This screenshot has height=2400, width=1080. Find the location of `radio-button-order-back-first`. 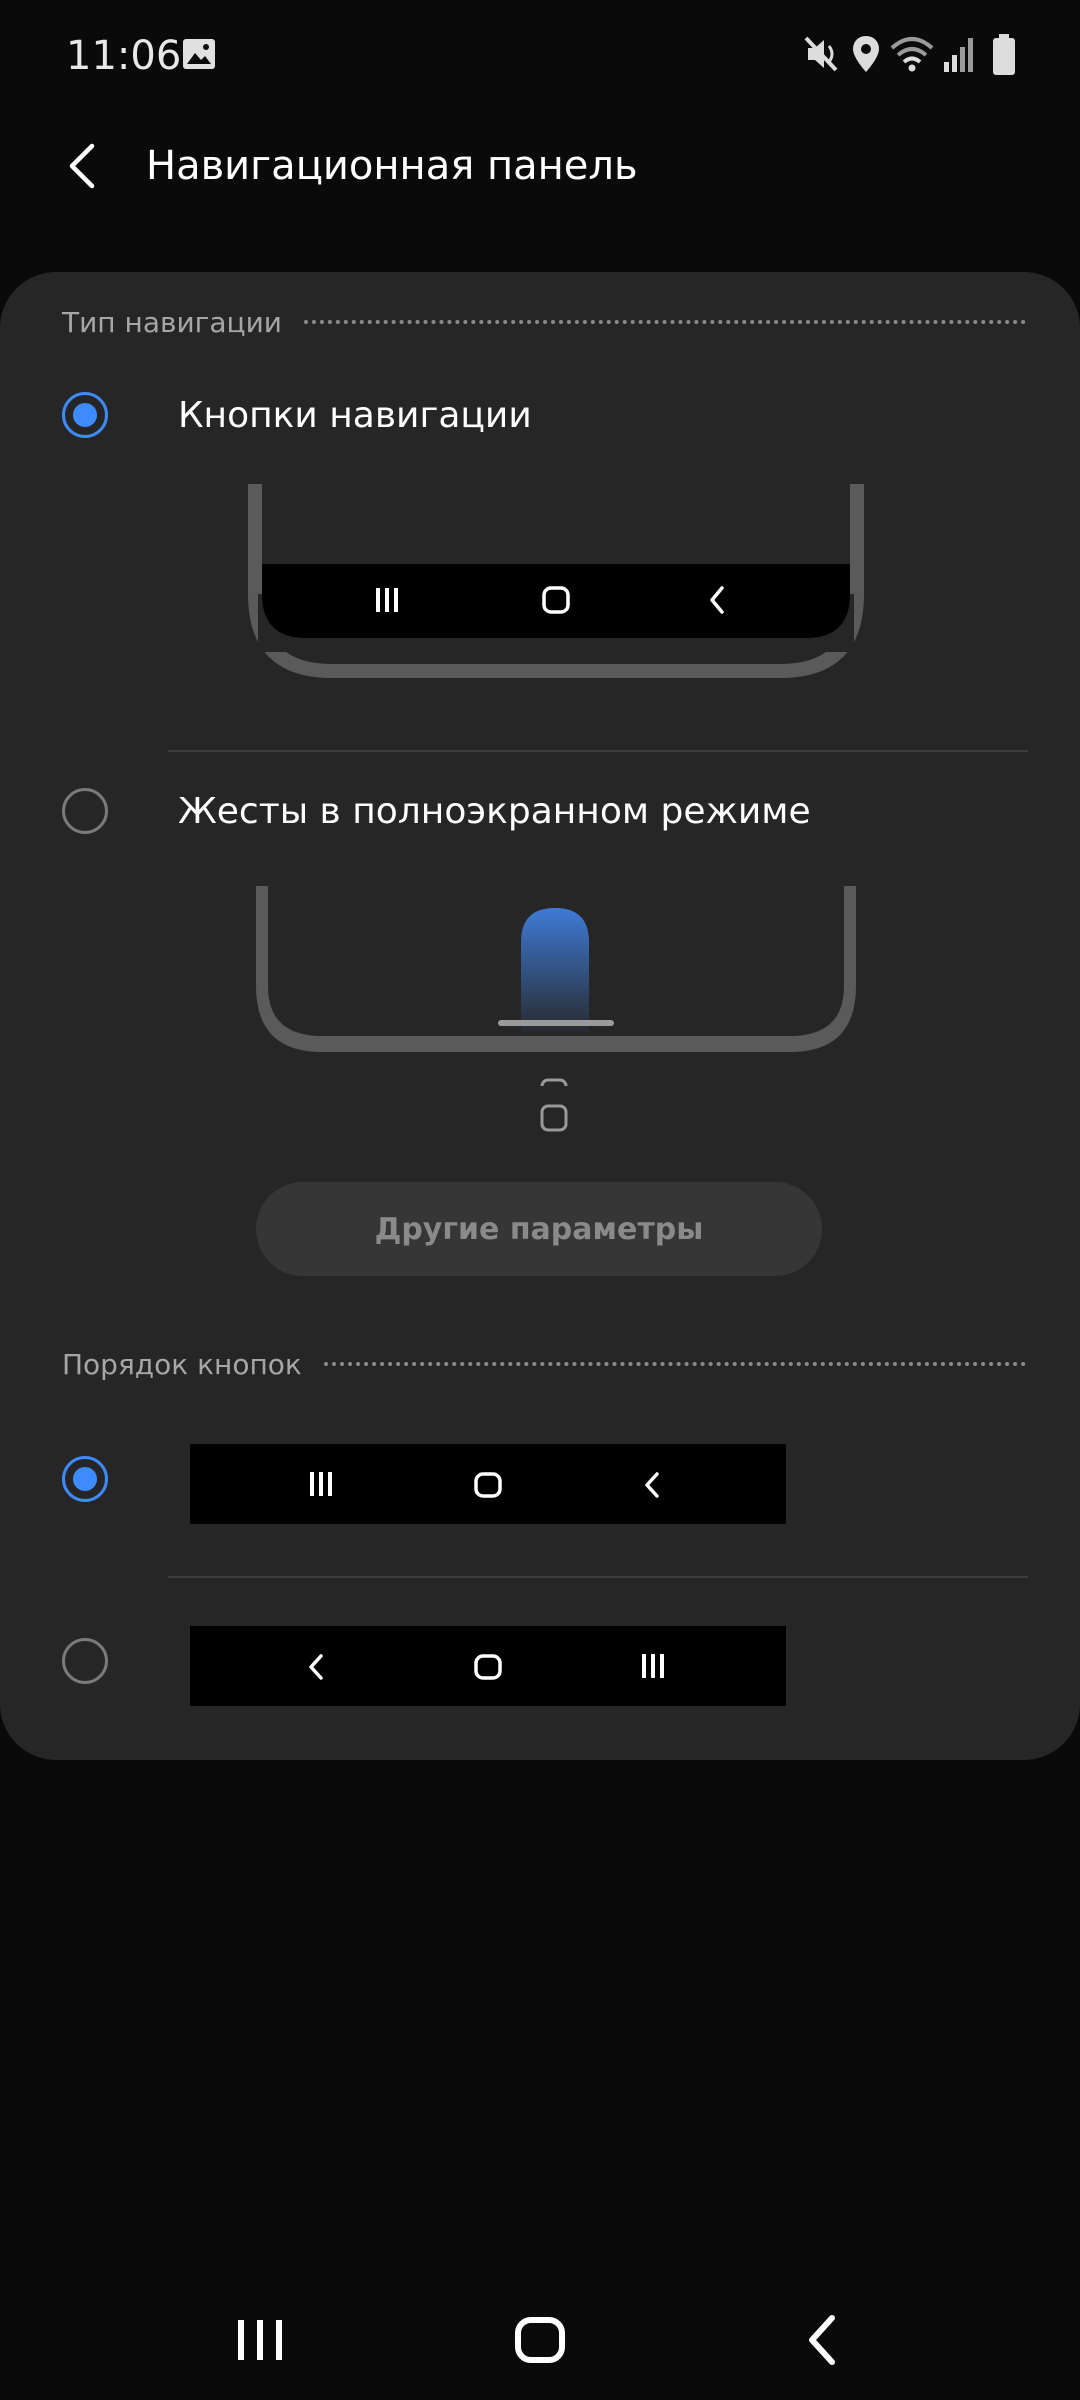

radio-button-order-back-first is located at coordinates (85, 1661).